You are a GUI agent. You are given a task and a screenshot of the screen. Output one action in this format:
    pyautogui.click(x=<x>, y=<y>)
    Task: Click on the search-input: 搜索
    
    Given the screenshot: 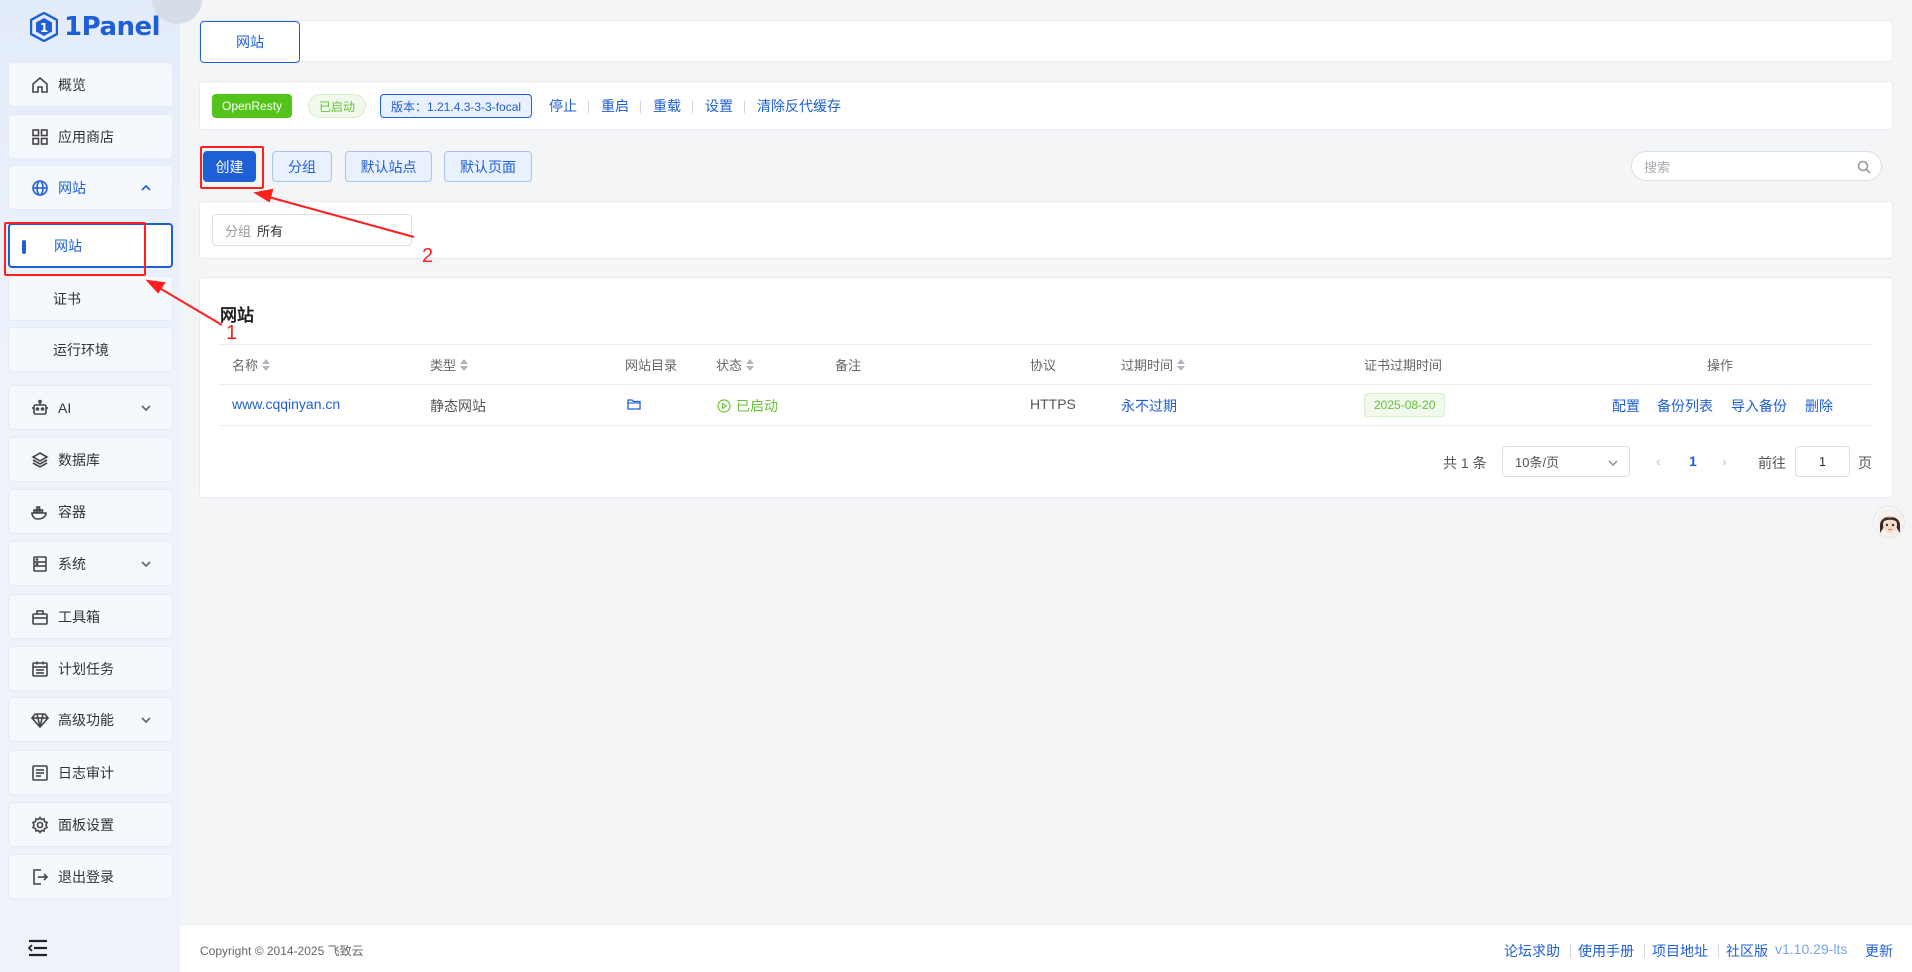 What is the action you would take?
    pyautogui.click(x=1756, y=166)
    